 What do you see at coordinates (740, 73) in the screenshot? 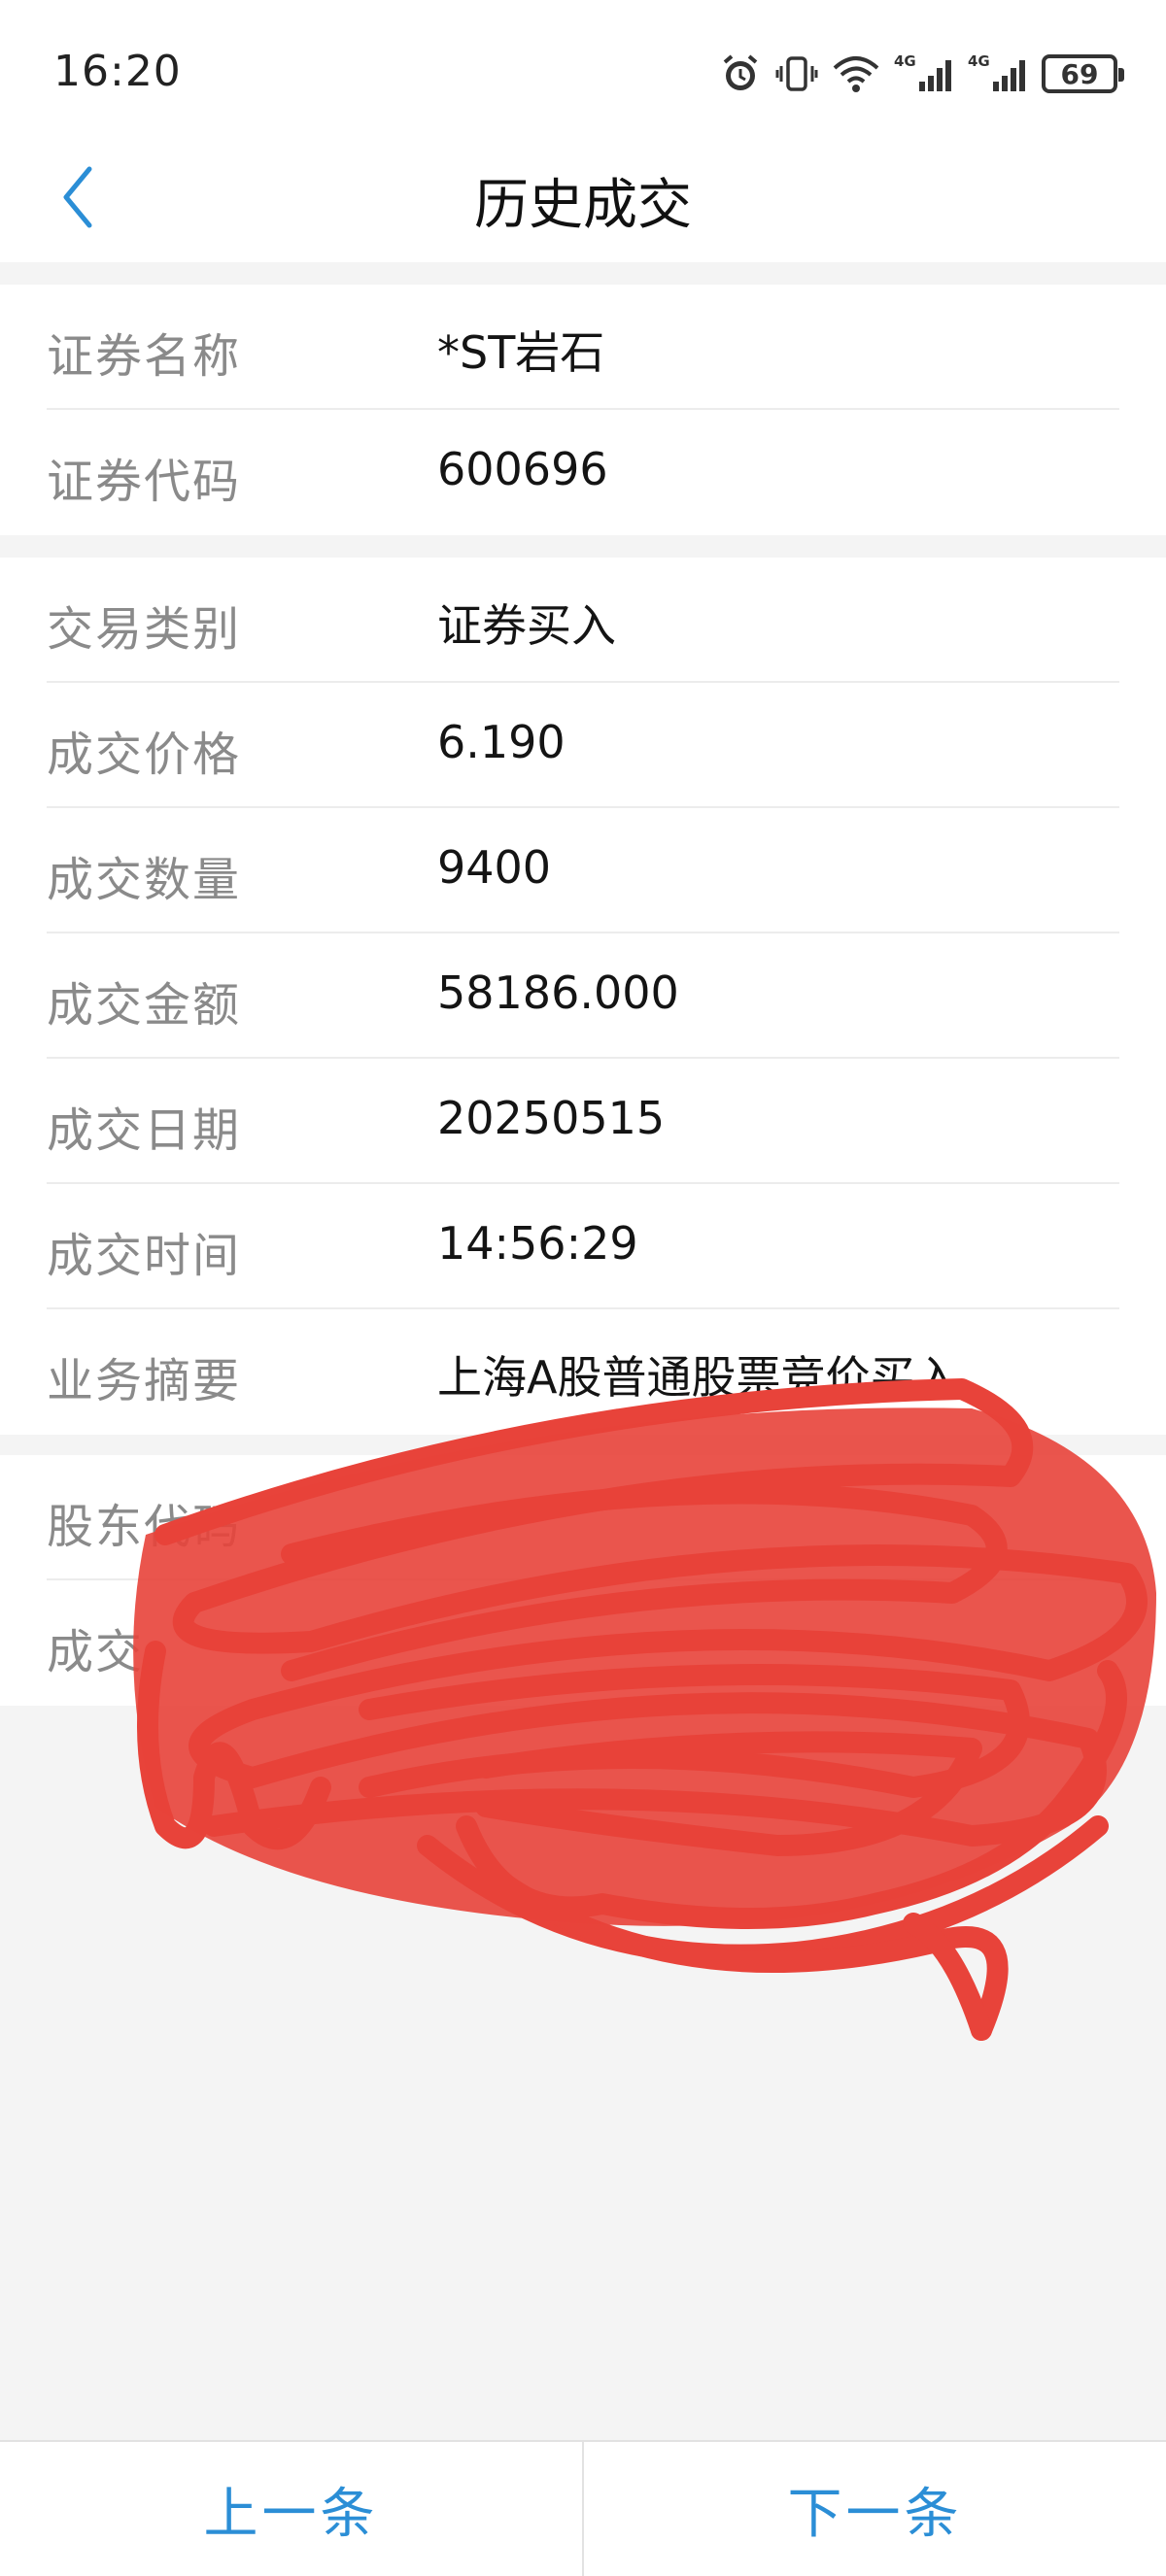
I see `alarm-icon` at bounding box center [740, 73].